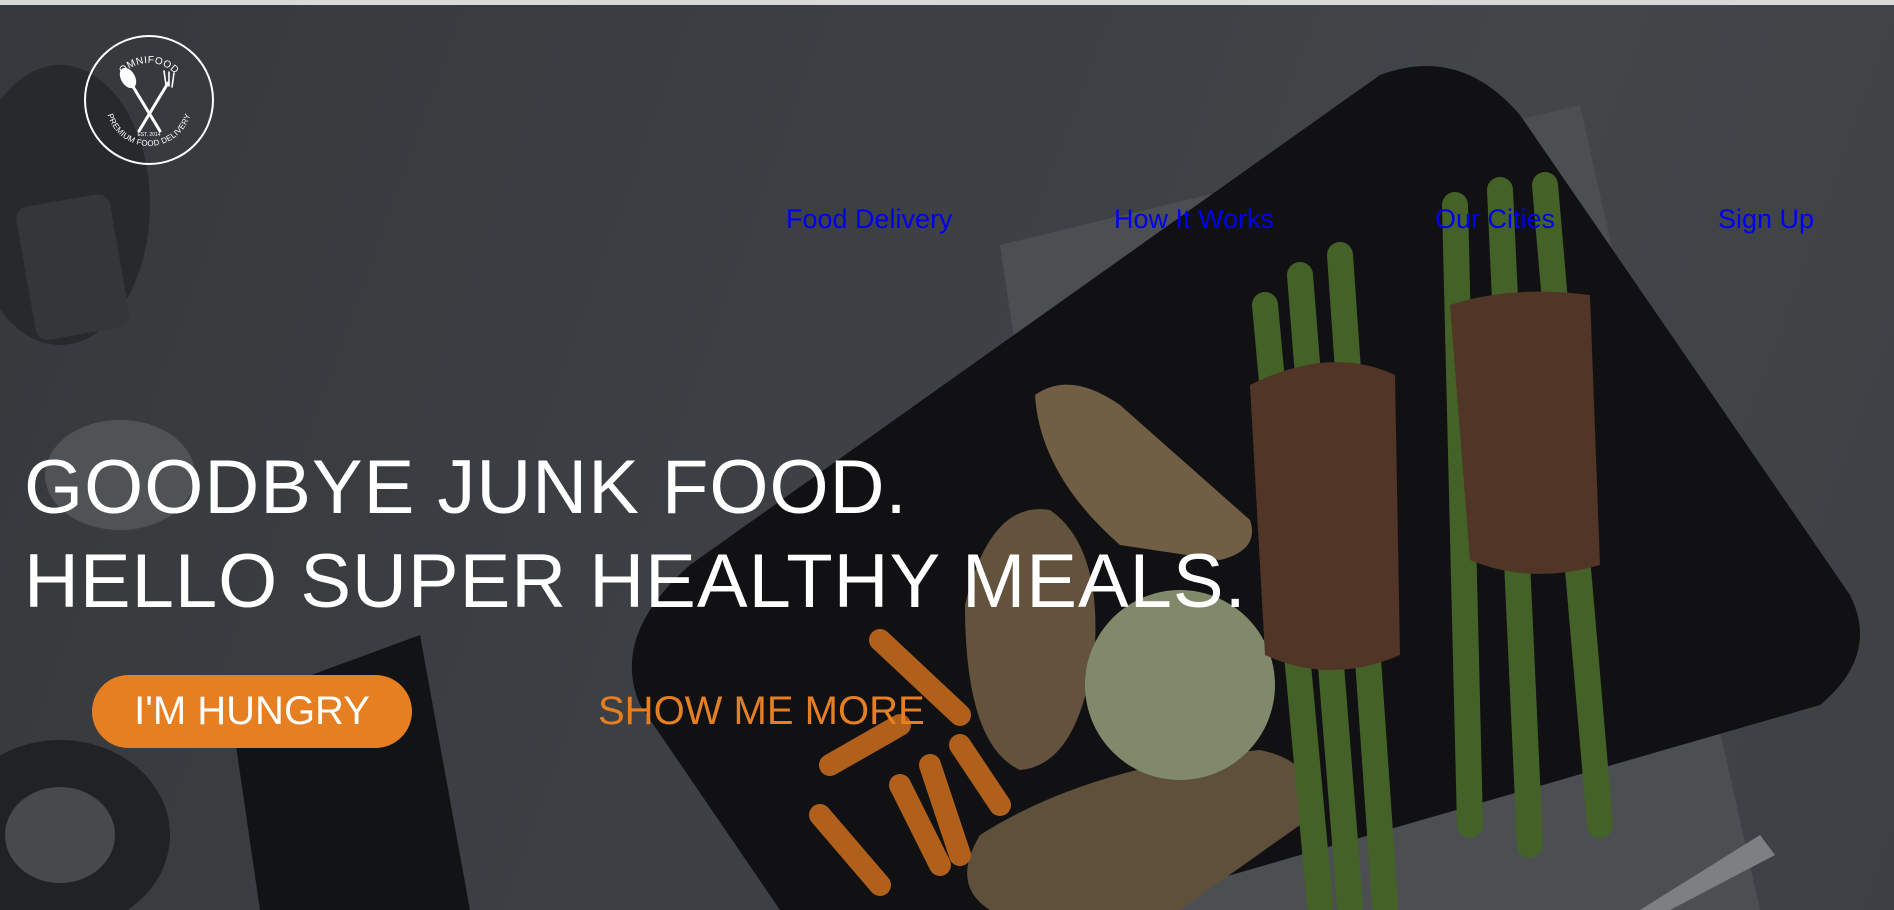  Describe the element at coordinates (466, 487) in the screenshot. I see `headline-line-1: GOODBYE JUNK FOOD.` at that location.